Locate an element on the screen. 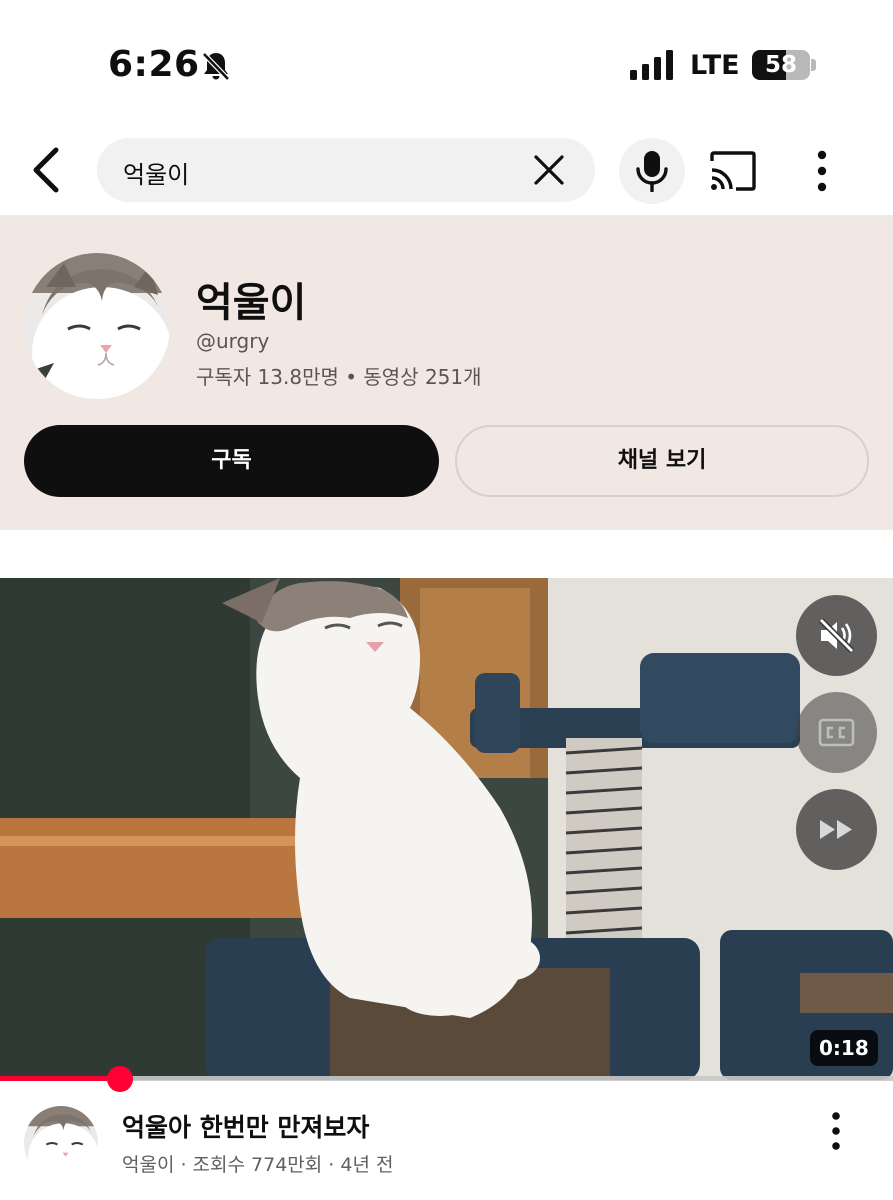  search-input: 억울이 is located at coordinates (346, 170).